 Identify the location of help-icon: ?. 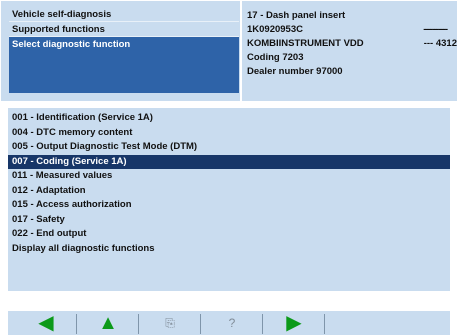
(232, 323).